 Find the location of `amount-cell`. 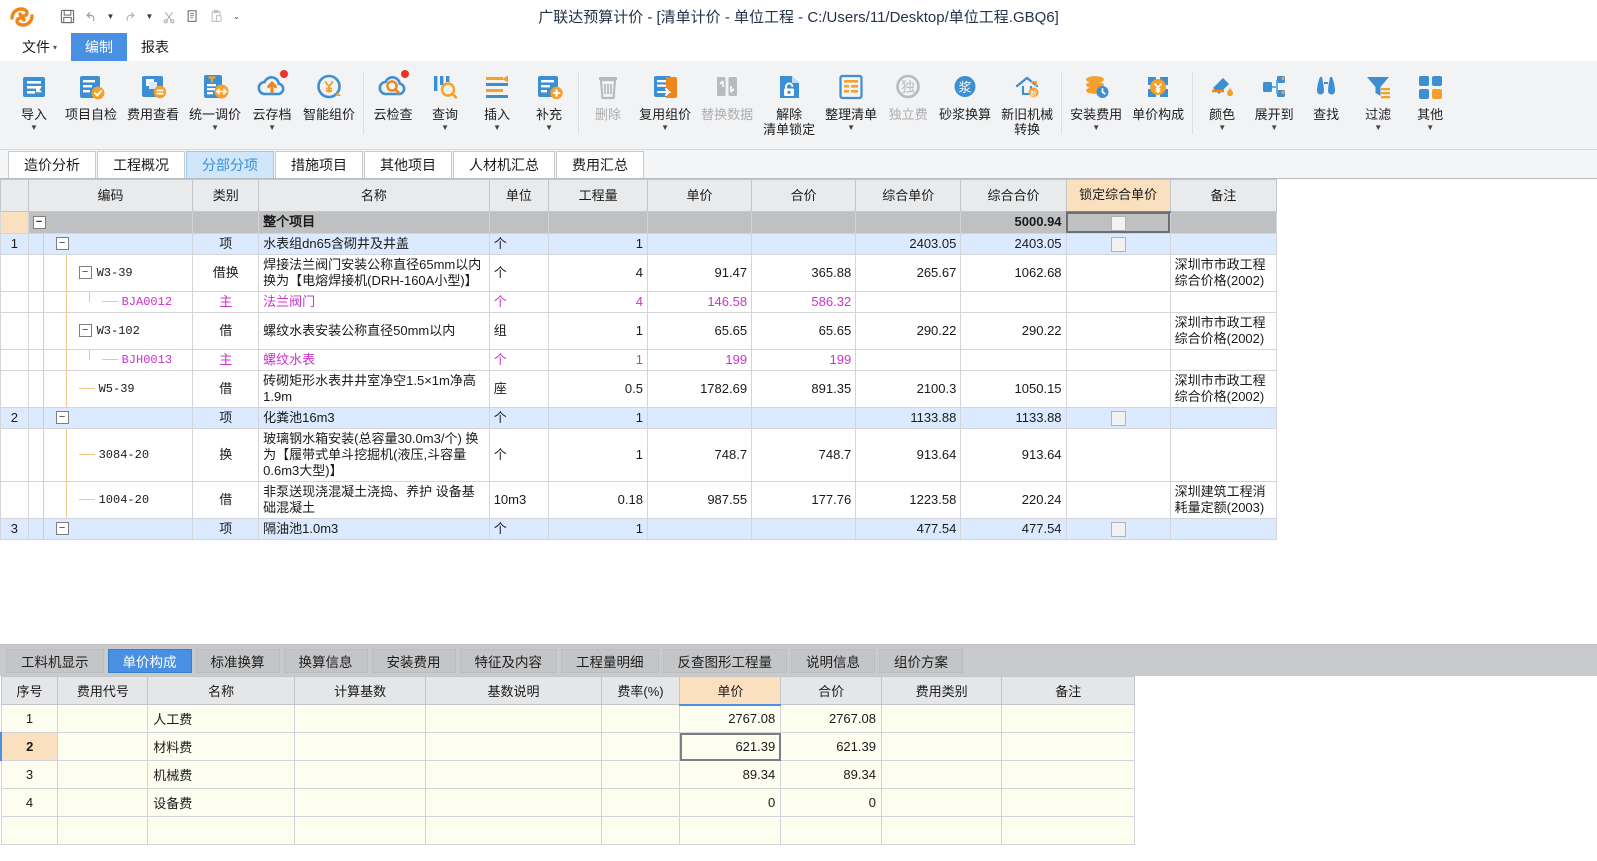

amount-cell is located at coordinates (804, 417).